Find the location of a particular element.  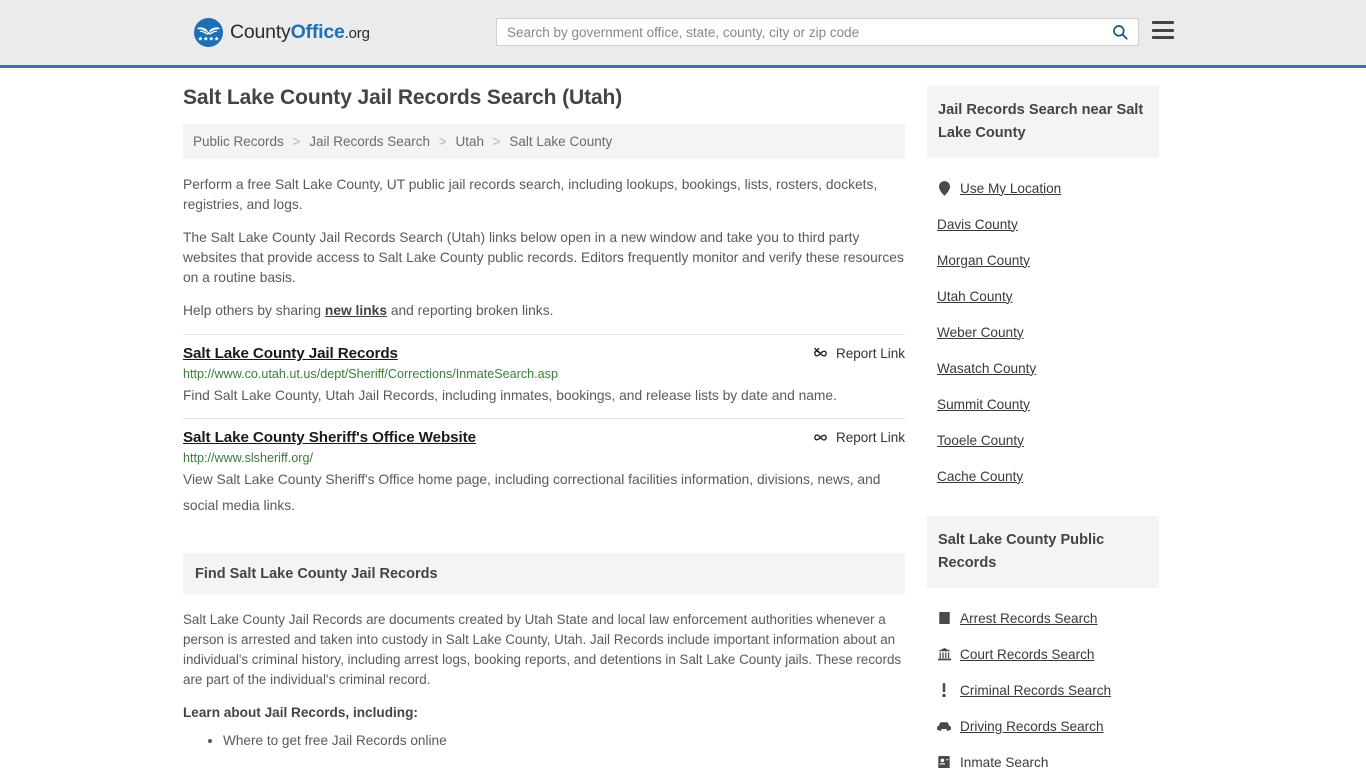

sidebar-link-label: Davis County is located at coordinates (977, 224).